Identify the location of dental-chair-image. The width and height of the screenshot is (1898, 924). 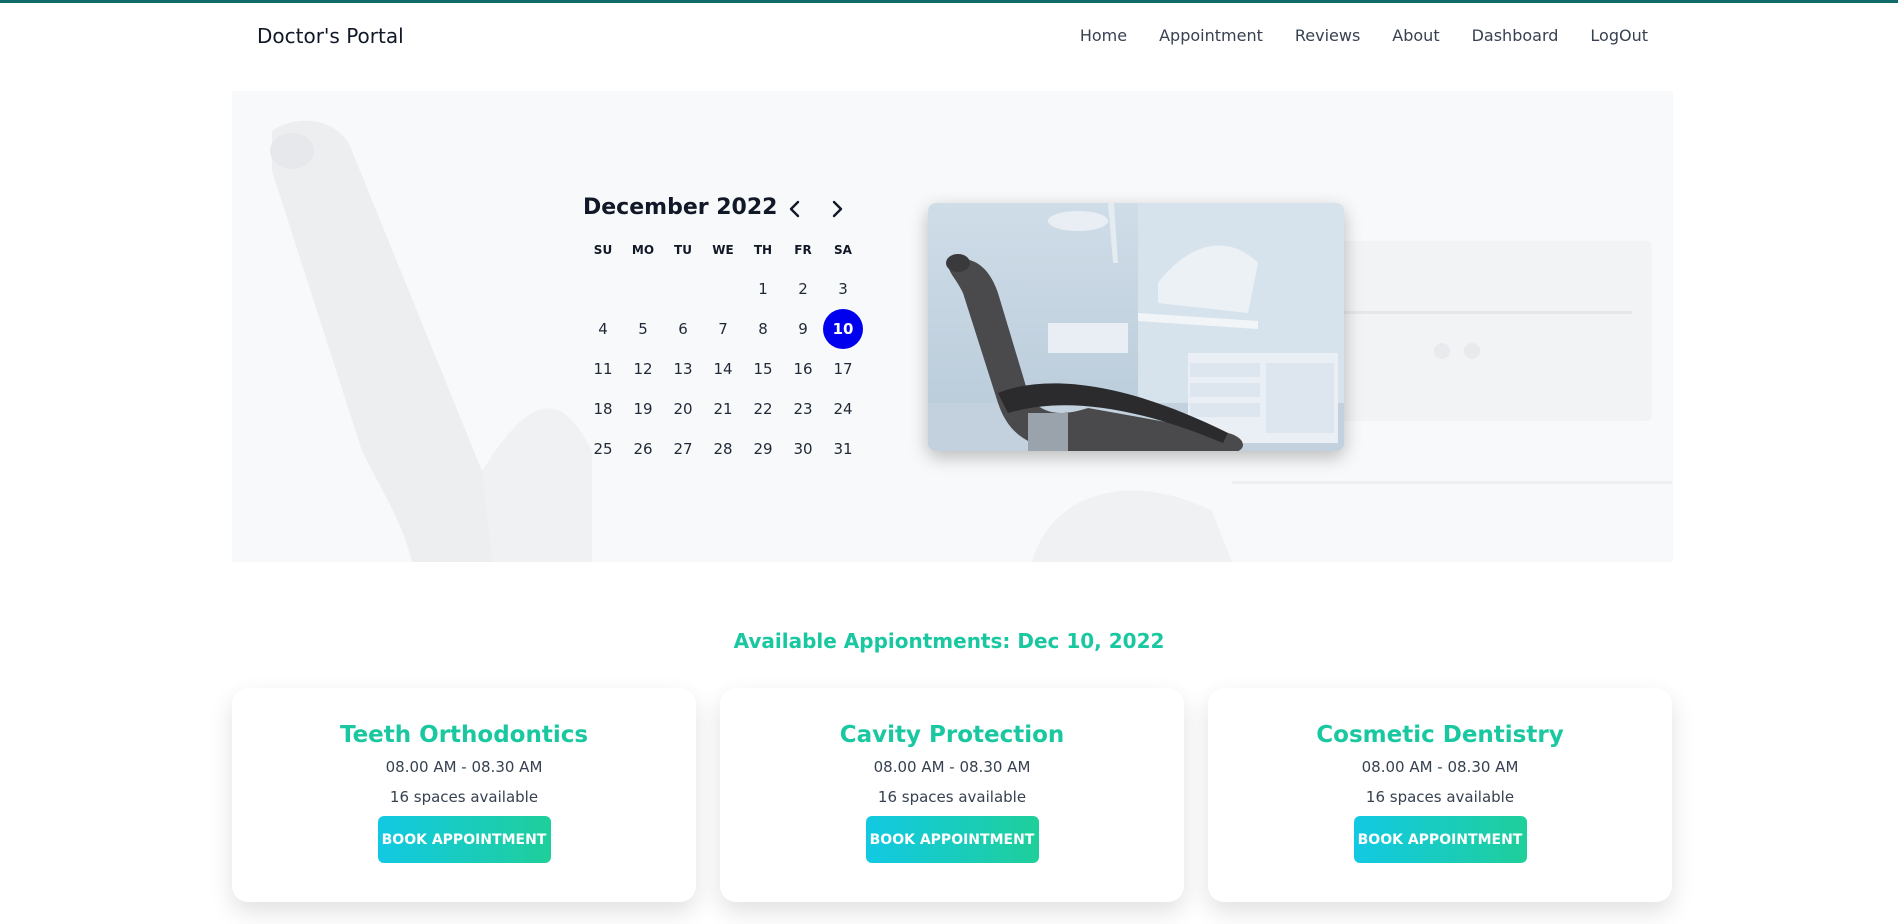
(1136, 327).